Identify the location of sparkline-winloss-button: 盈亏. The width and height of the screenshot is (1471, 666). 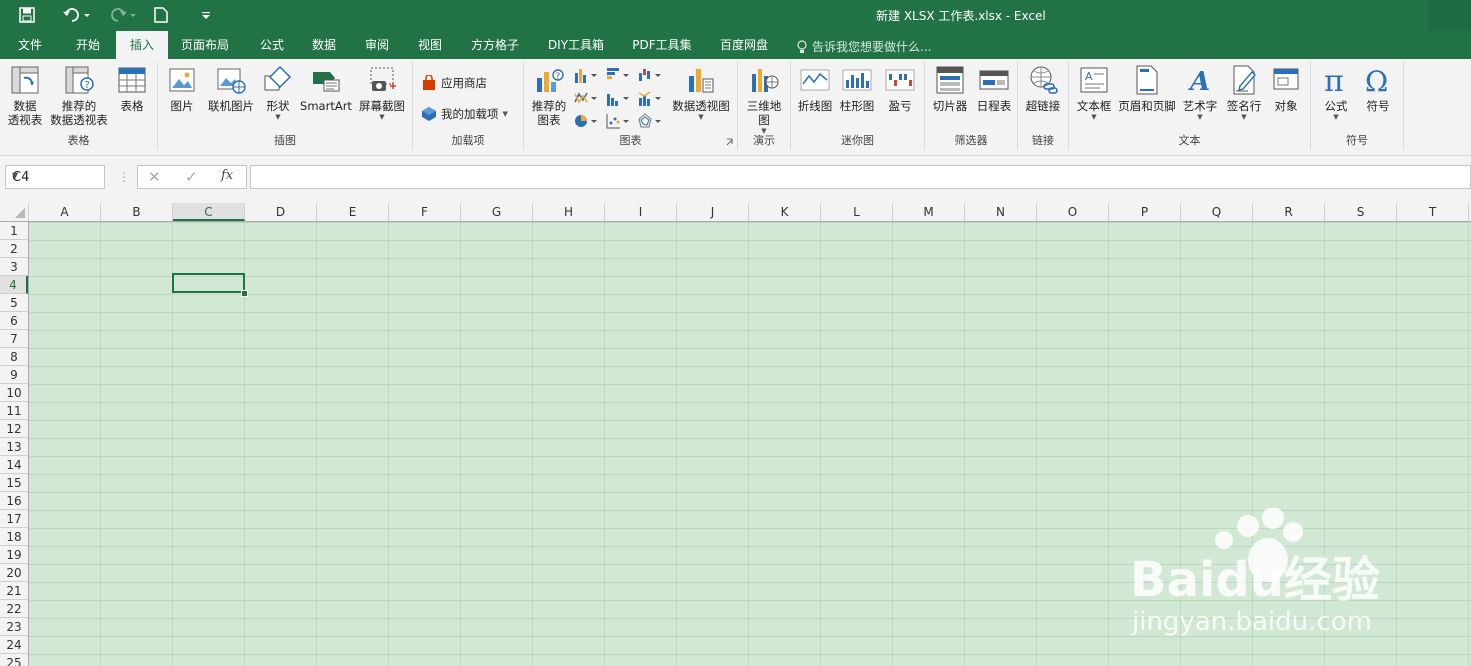
(900, 88).